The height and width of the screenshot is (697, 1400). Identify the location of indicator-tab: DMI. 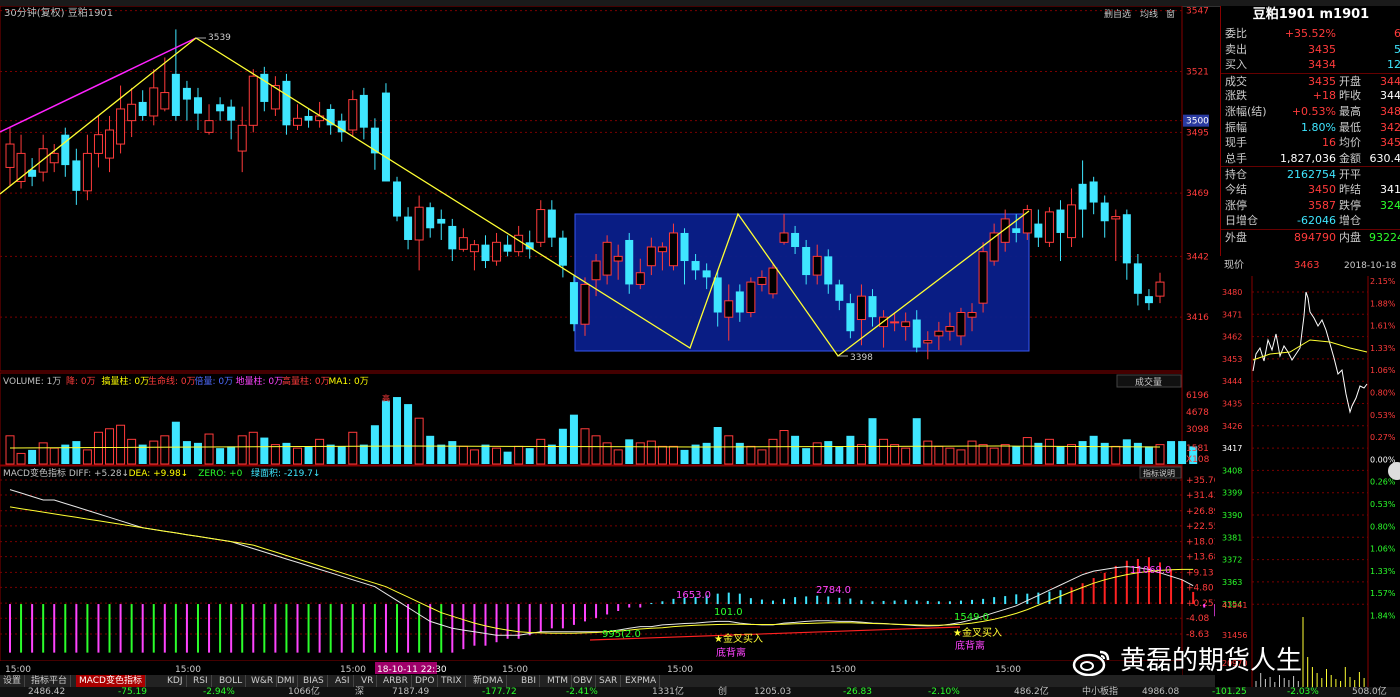
(286, 681).